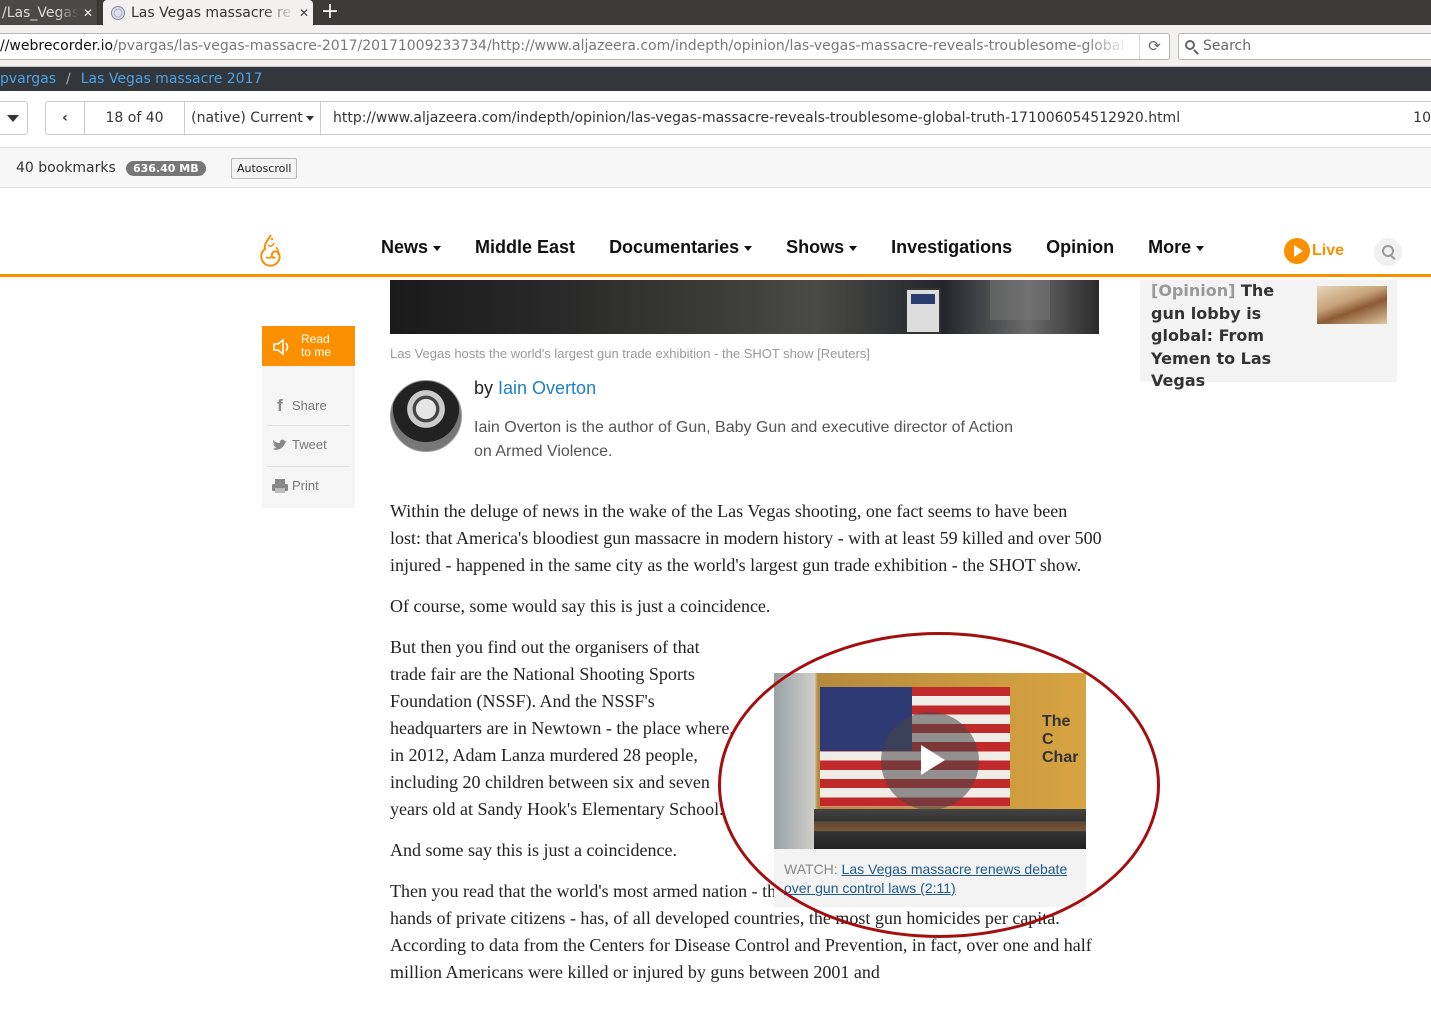  Describe the element at coordinates (166, 168) in the screenshot. I see `size-badge: 636.40 MB` at that location.